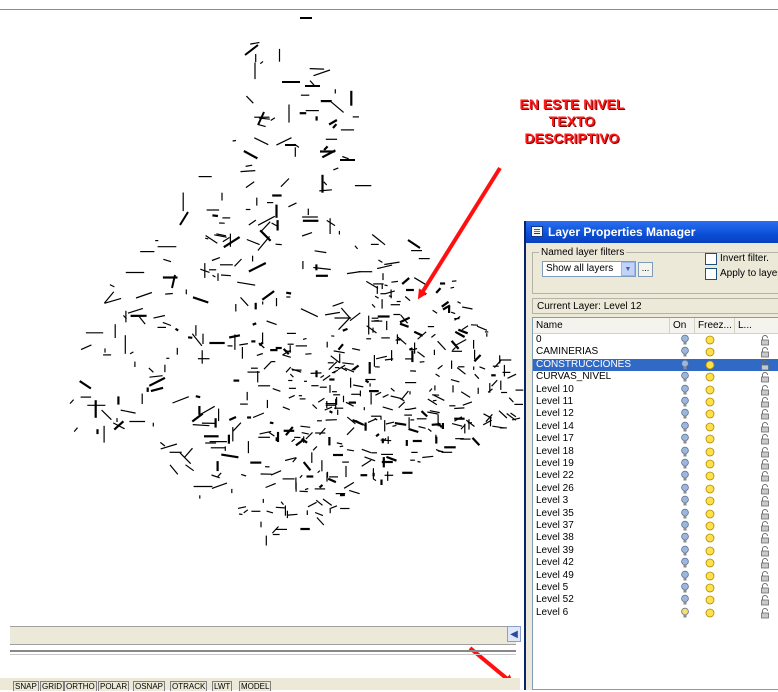 This screenshot has width=778, height=692. I want to click on layer-row: Level 37, so click(655, 526).